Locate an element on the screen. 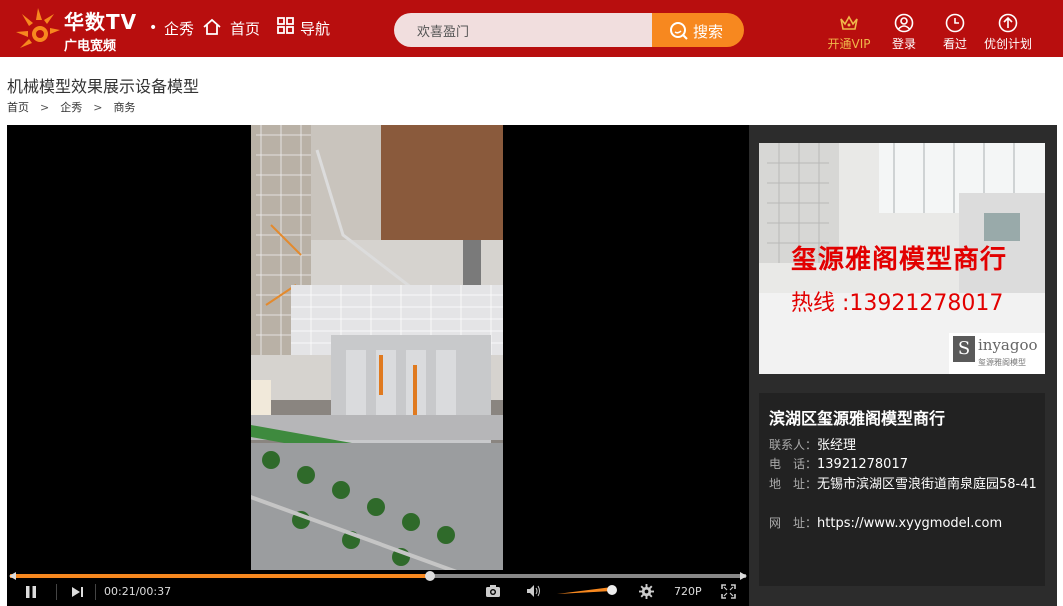  address-label: 地 址： is located at coordinates (793, 484).